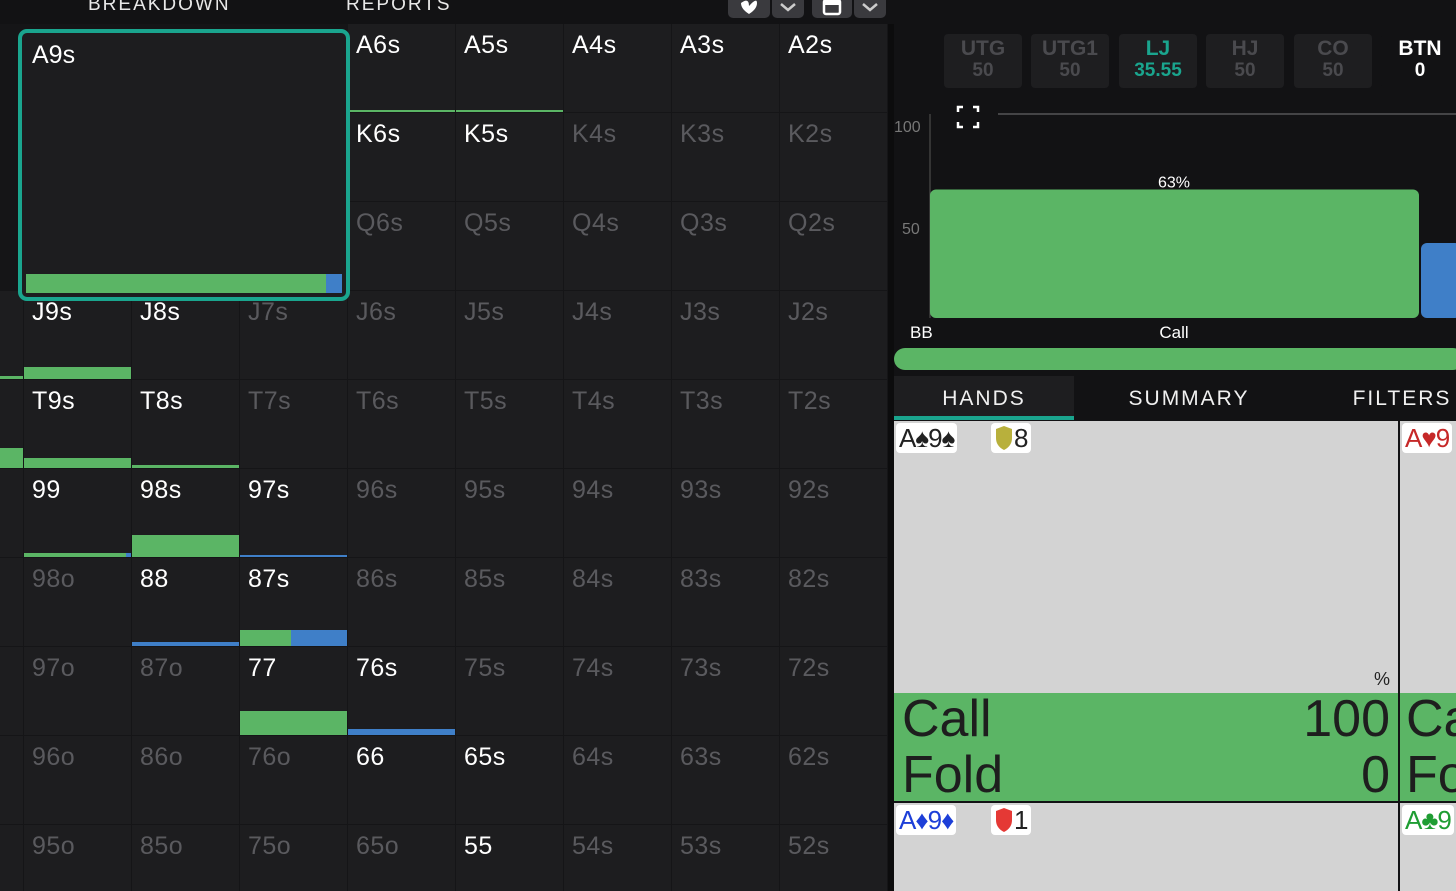 This screenshot has height=891, width=1456. I want to click on call-bar, so click(1174, 253).